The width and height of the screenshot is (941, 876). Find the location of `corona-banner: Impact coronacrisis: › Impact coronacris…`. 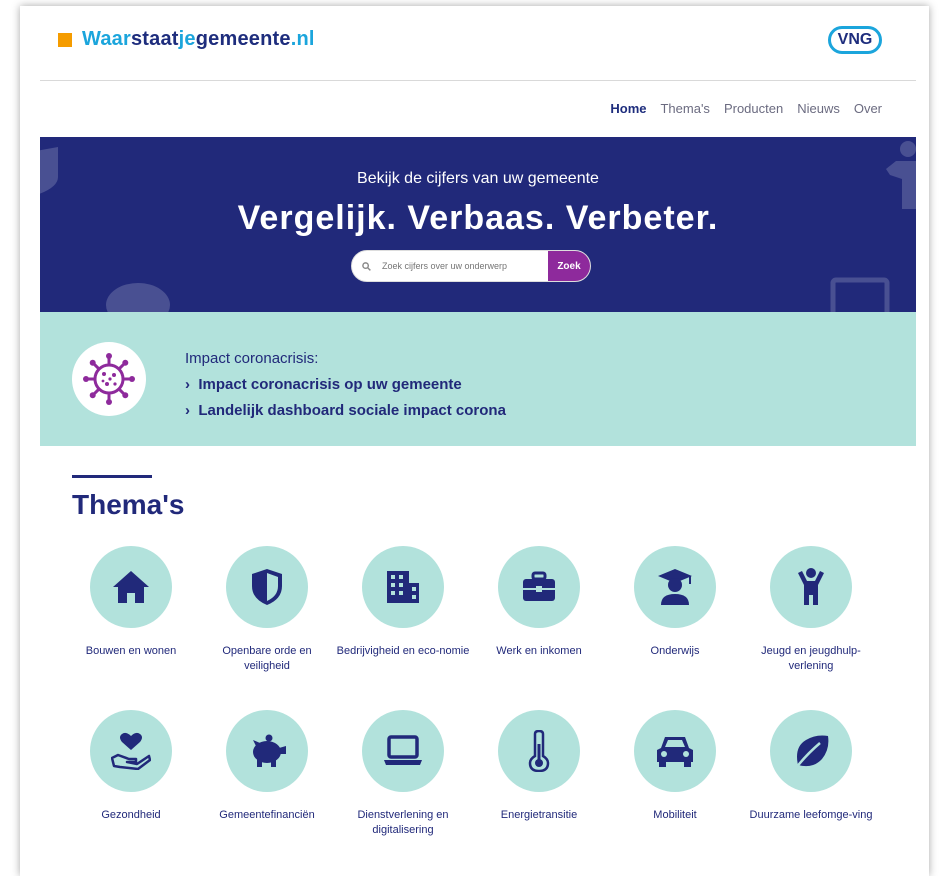

corona-banner: Impact coronacrisis: › Impact coronacris… is located at coordinates (478, 379).